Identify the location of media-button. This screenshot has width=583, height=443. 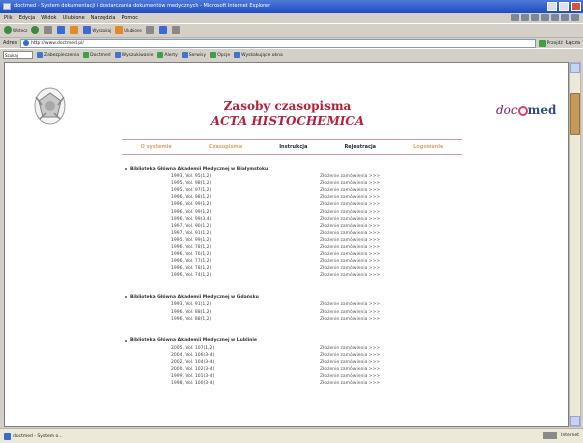
(150, 30).